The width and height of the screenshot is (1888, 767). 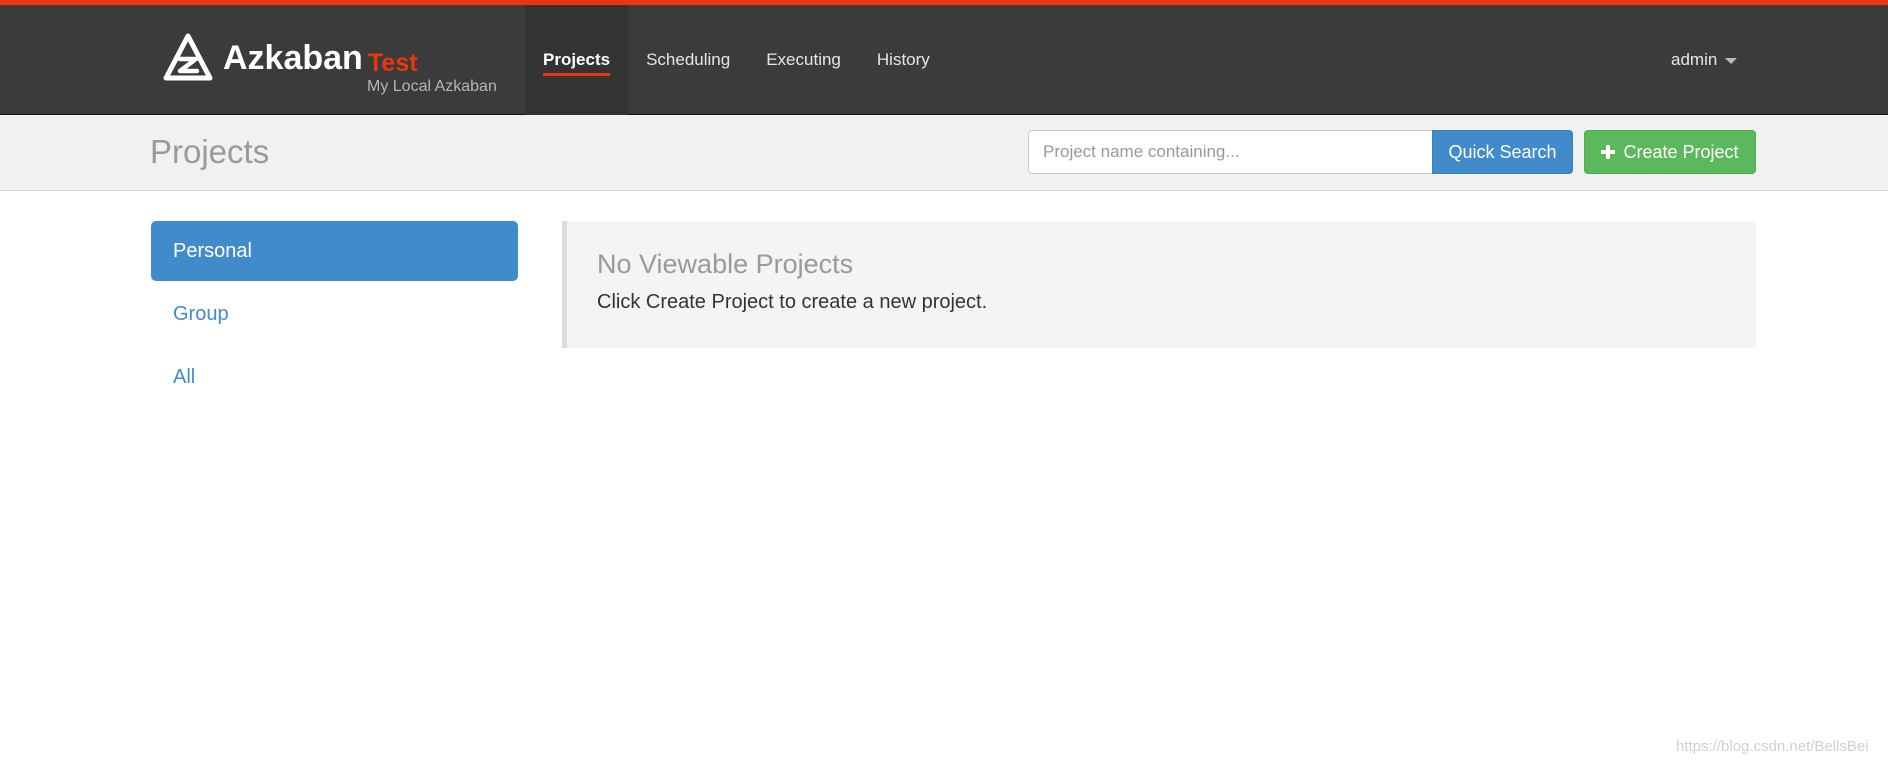 I want to click on sidebar-item-label: Personal, so click(x=212, y=250).